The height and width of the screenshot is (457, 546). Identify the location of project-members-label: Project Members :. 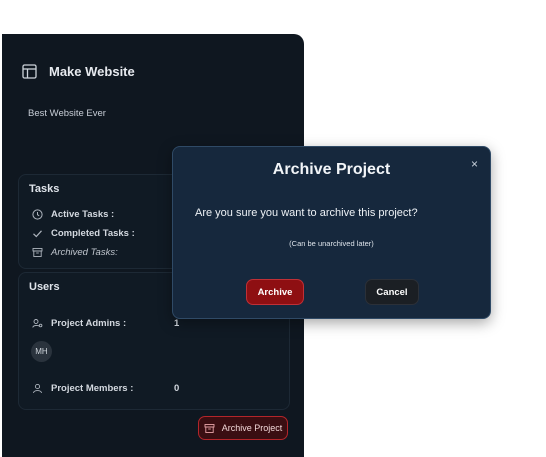
(92, 388).